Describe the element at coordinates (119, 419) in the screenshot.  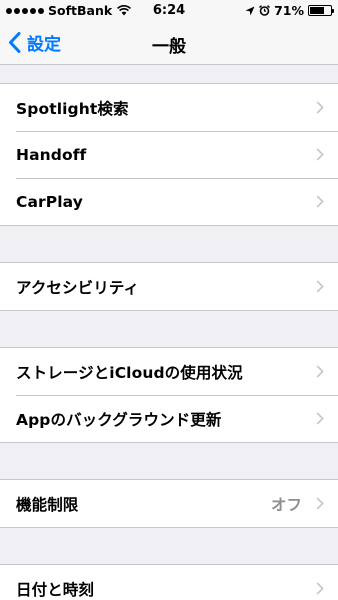
I see `row-label: Appのバックグラウンド更新` at that location.